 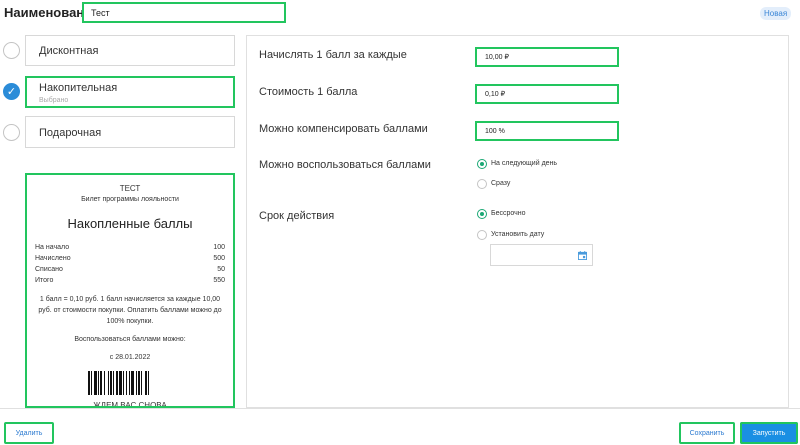 I want to click on radio-unlimited-label: Бессрочно, so click(x=508, y=213).